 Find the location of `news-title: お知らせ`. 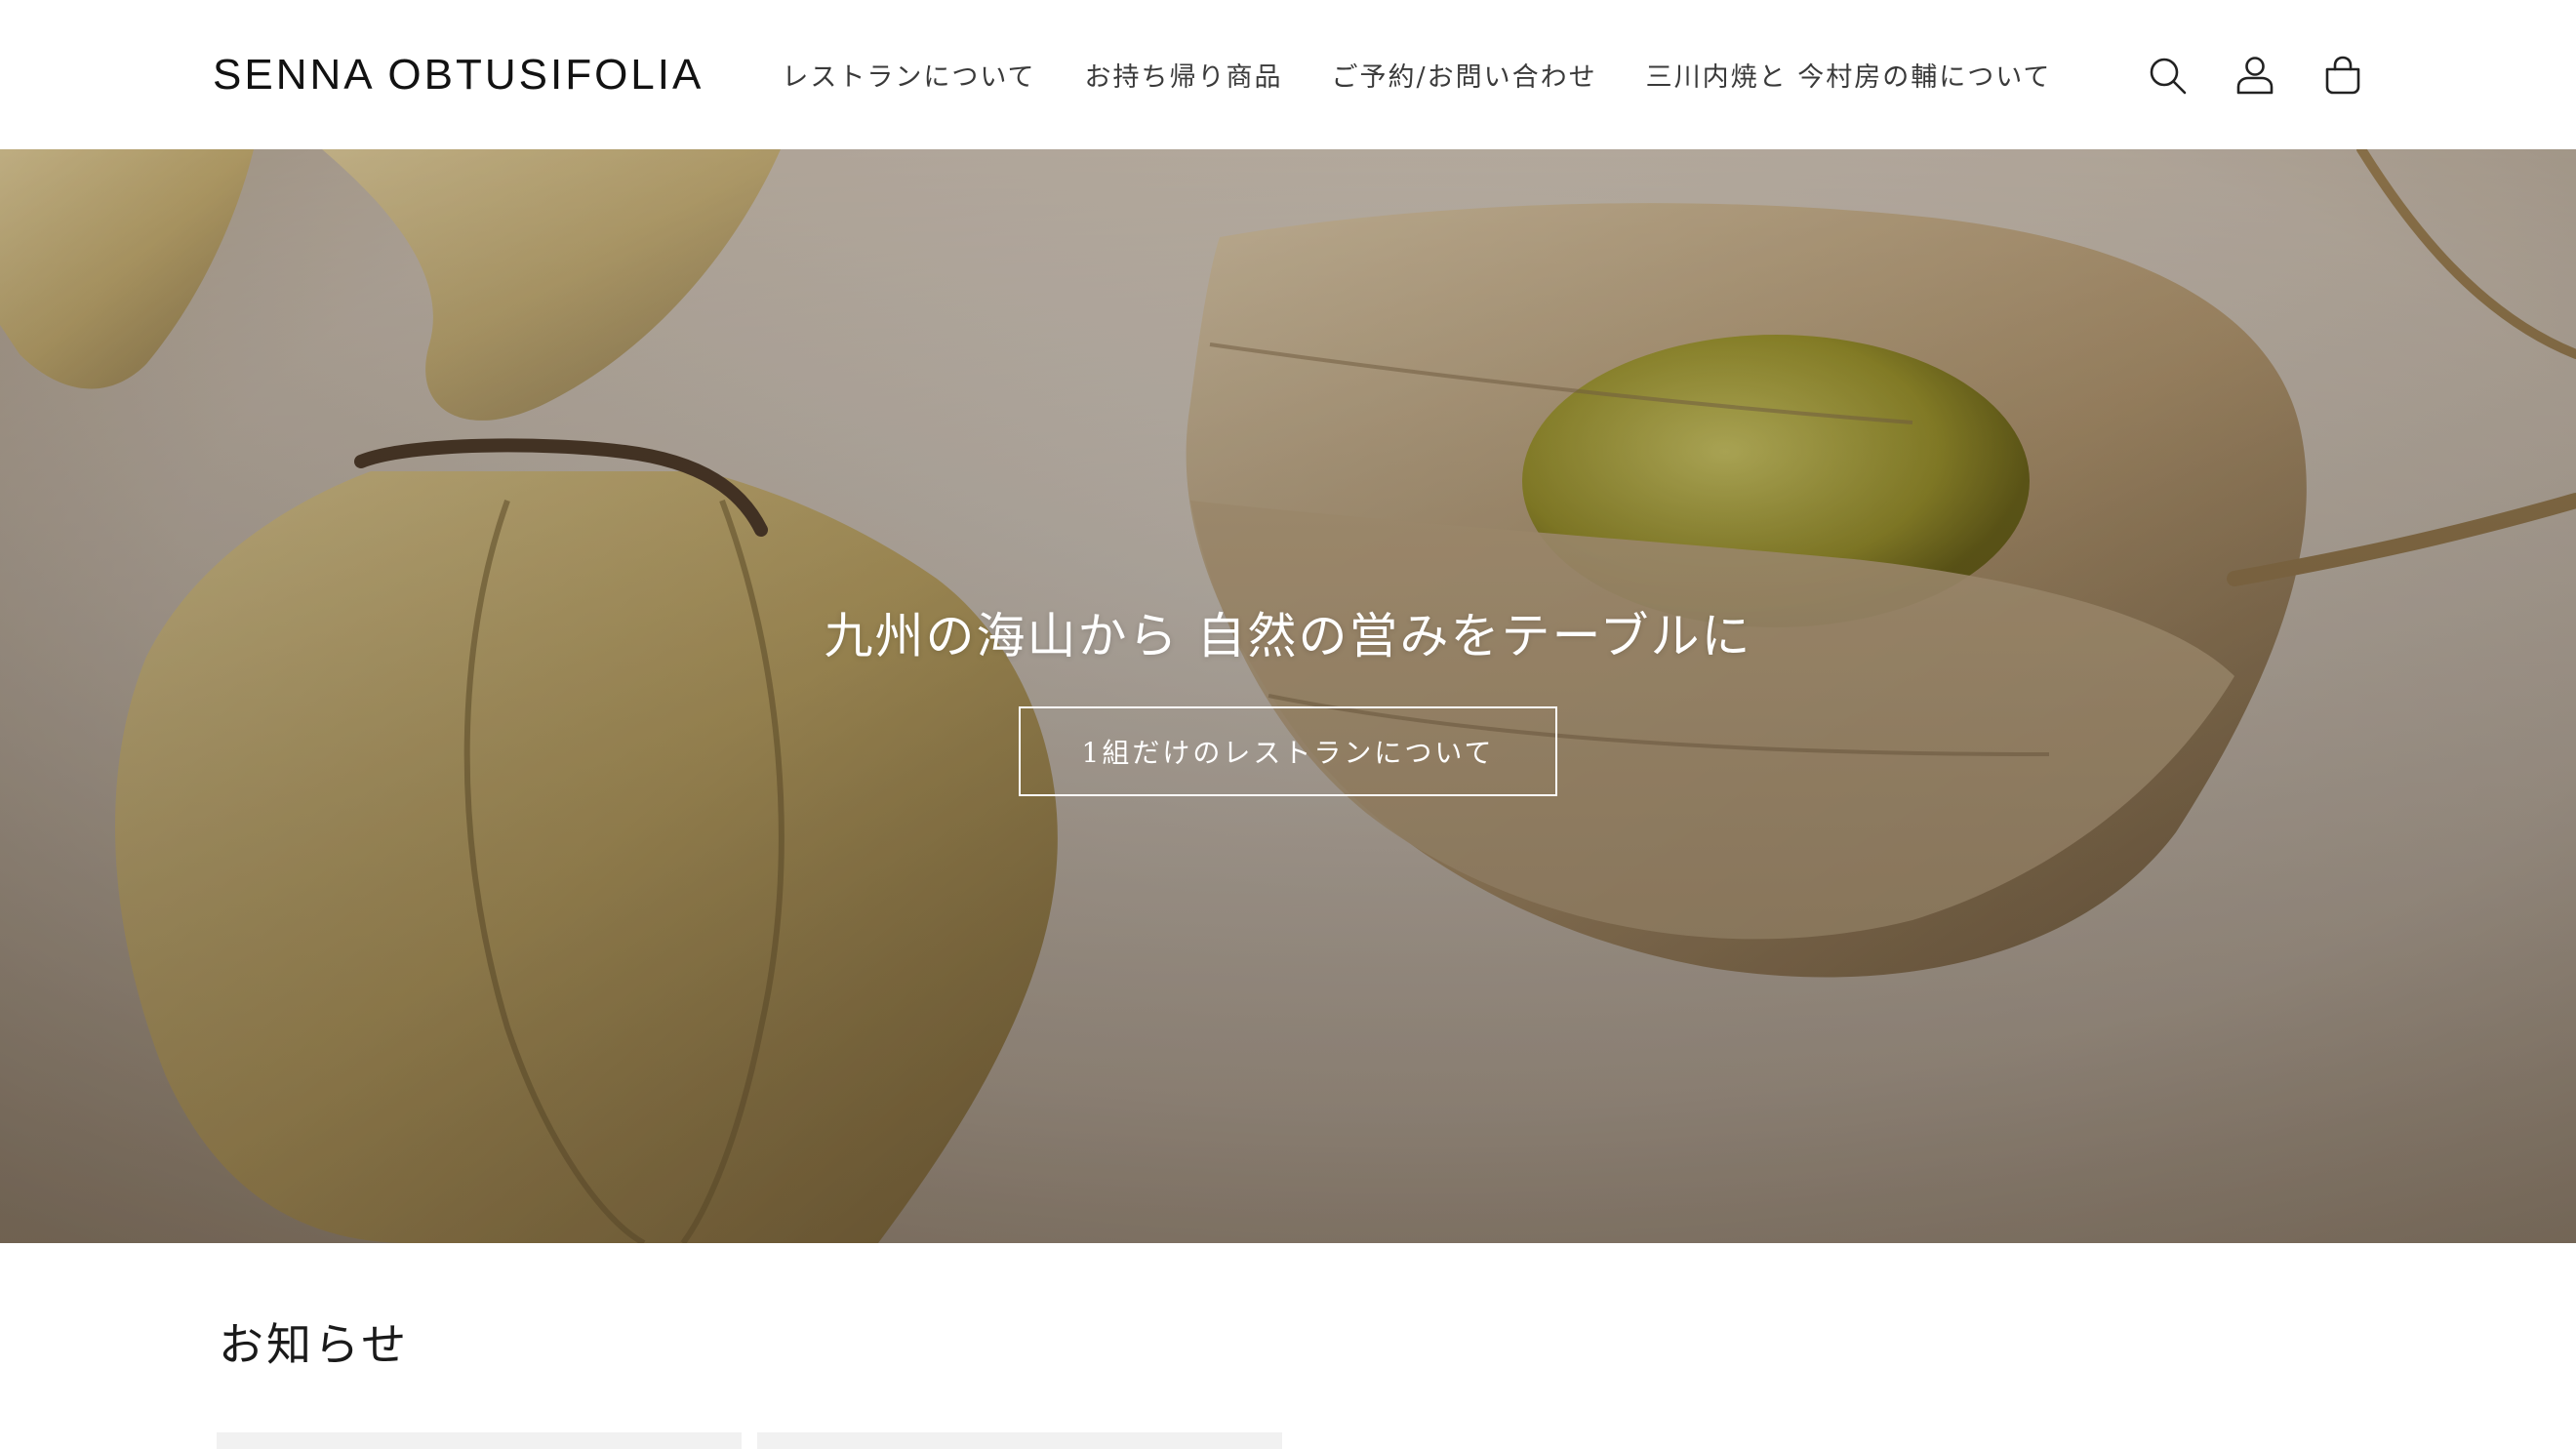

news-title: お知らせ is located at coordinates (314, 1344).